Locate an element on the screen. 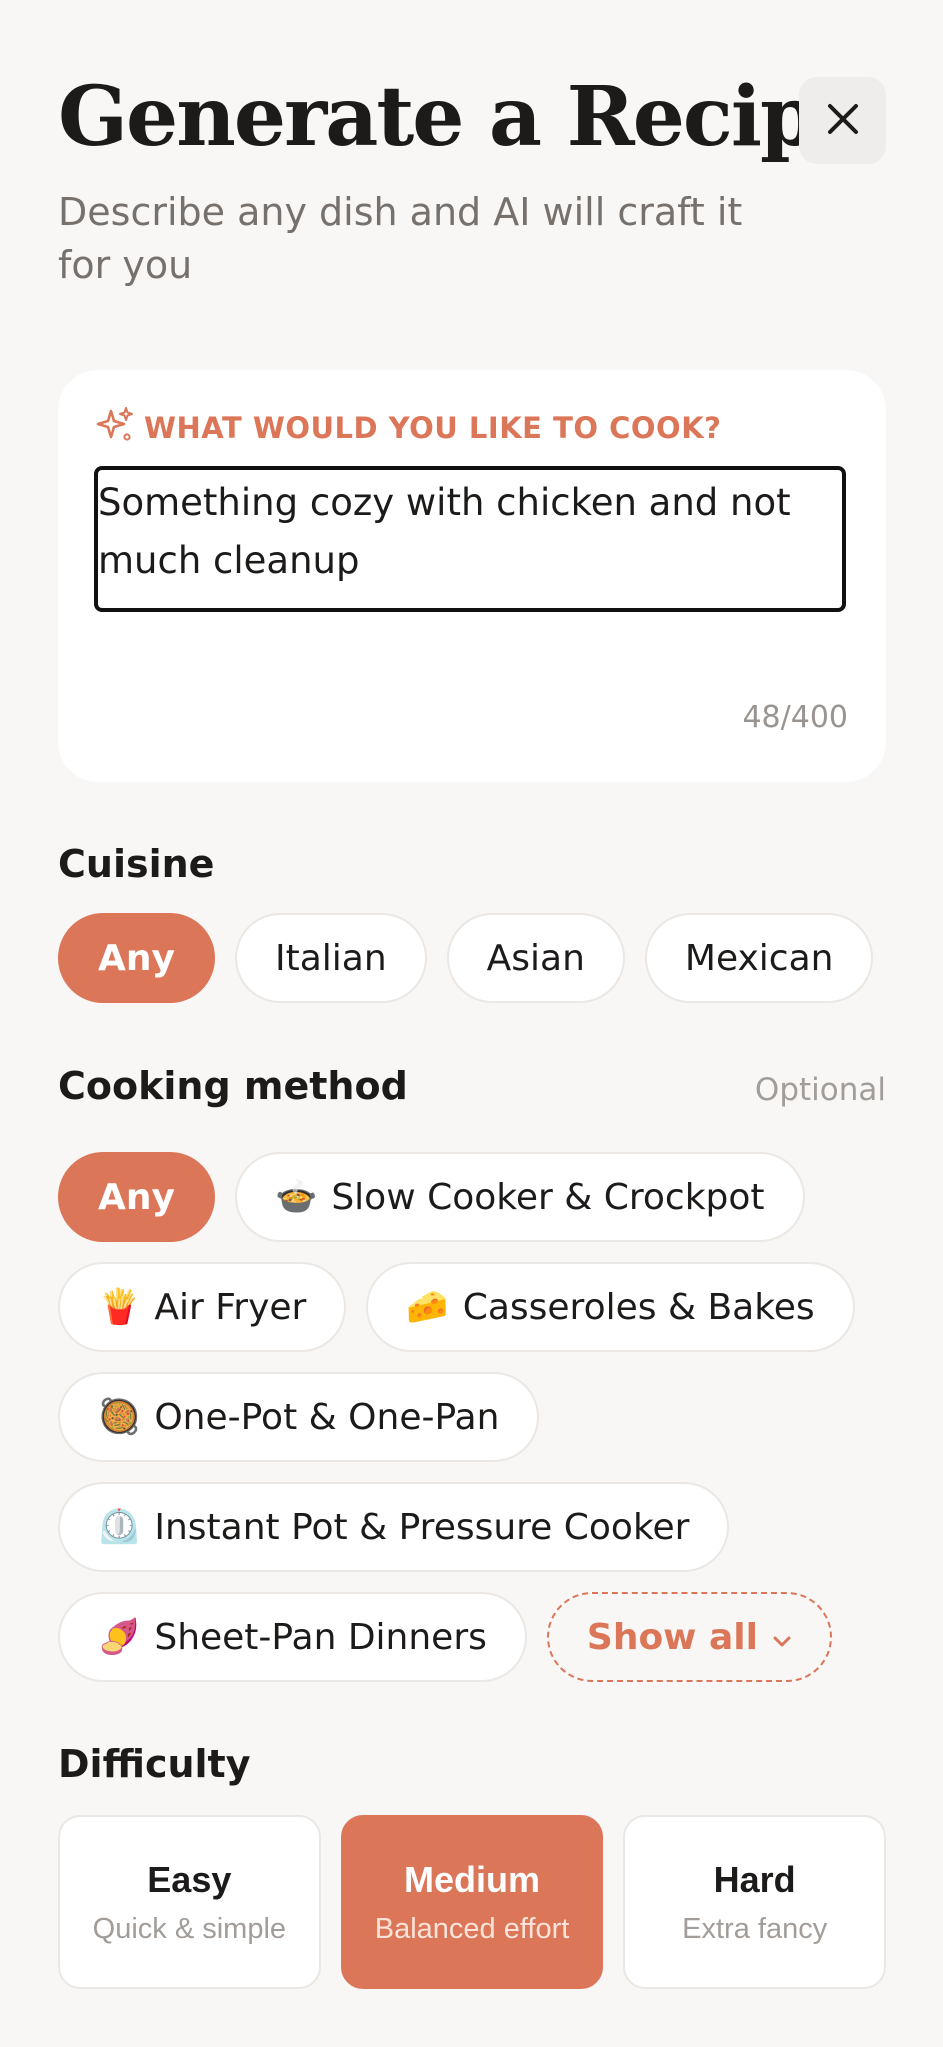 Image resolution: width=943 pixels, height=2047 pixels. method-chip-label: One-Pot & One-Pan is located at coordinates (327, 1417).